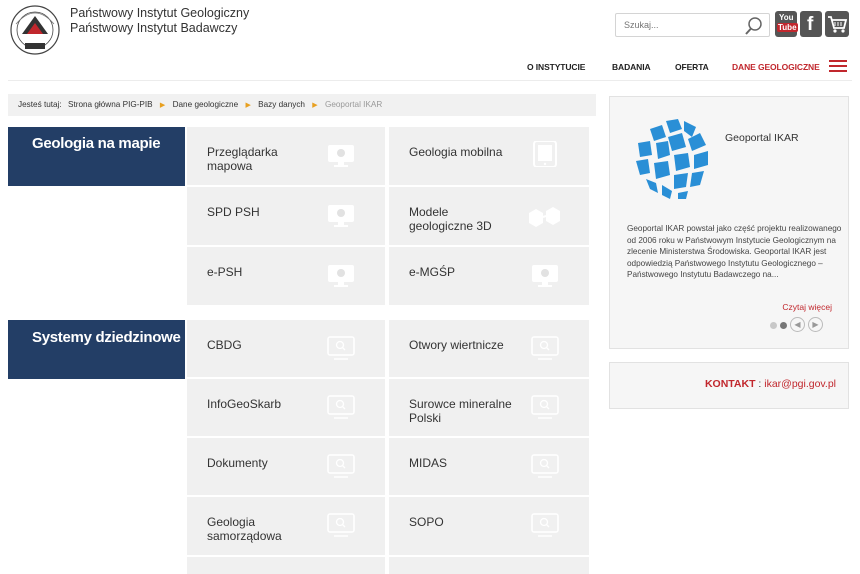 The height and width of the screenshot is (574, 860). I want to click on breadcrumb-current: Geoportal IKAR, so click(353, 104).